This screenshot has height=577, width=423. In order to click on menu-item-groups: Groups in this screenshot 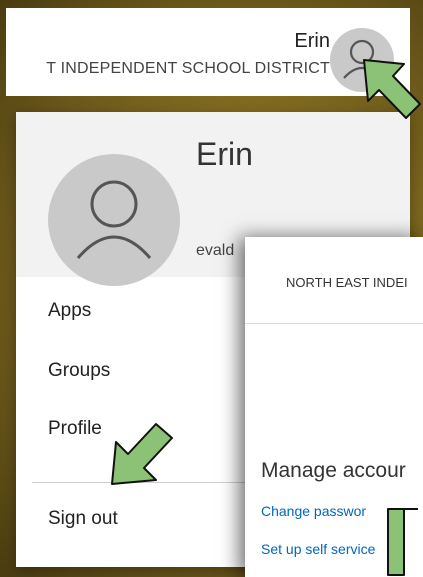, I will do `click(79, 371)`.